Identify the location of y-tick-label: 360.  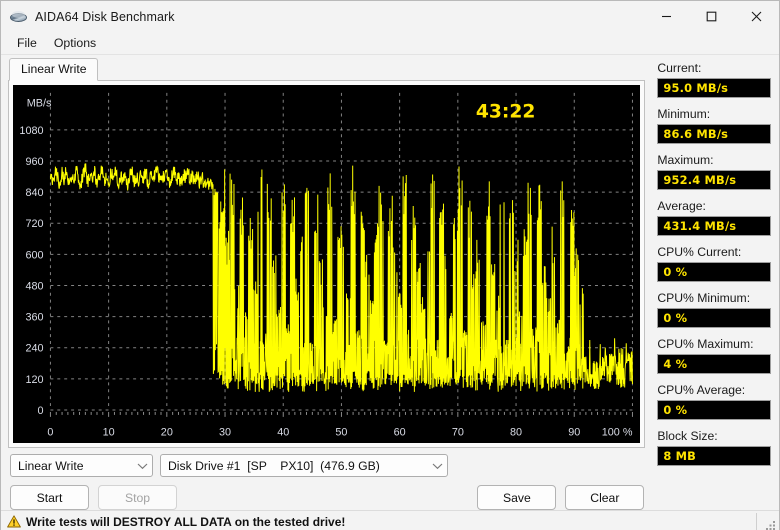
(34, 318).